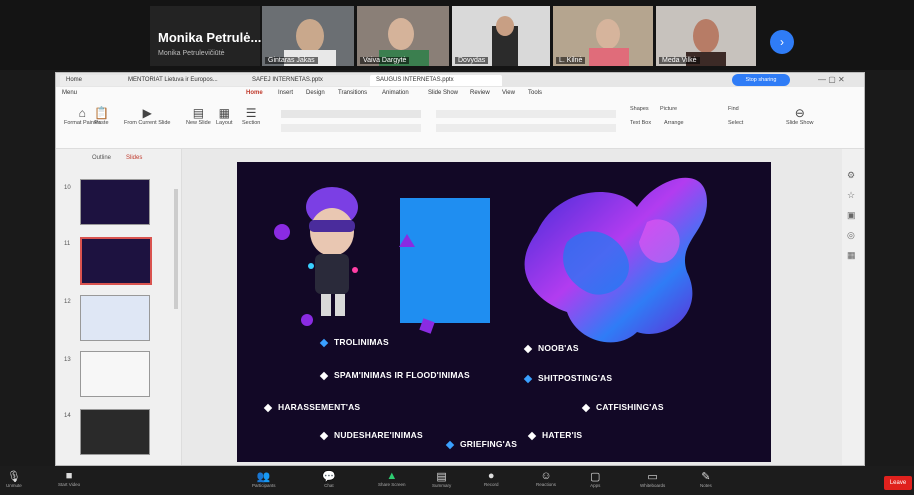  I want to click on keyword-item: SHITPOSTING'AS, so click(567, 378).